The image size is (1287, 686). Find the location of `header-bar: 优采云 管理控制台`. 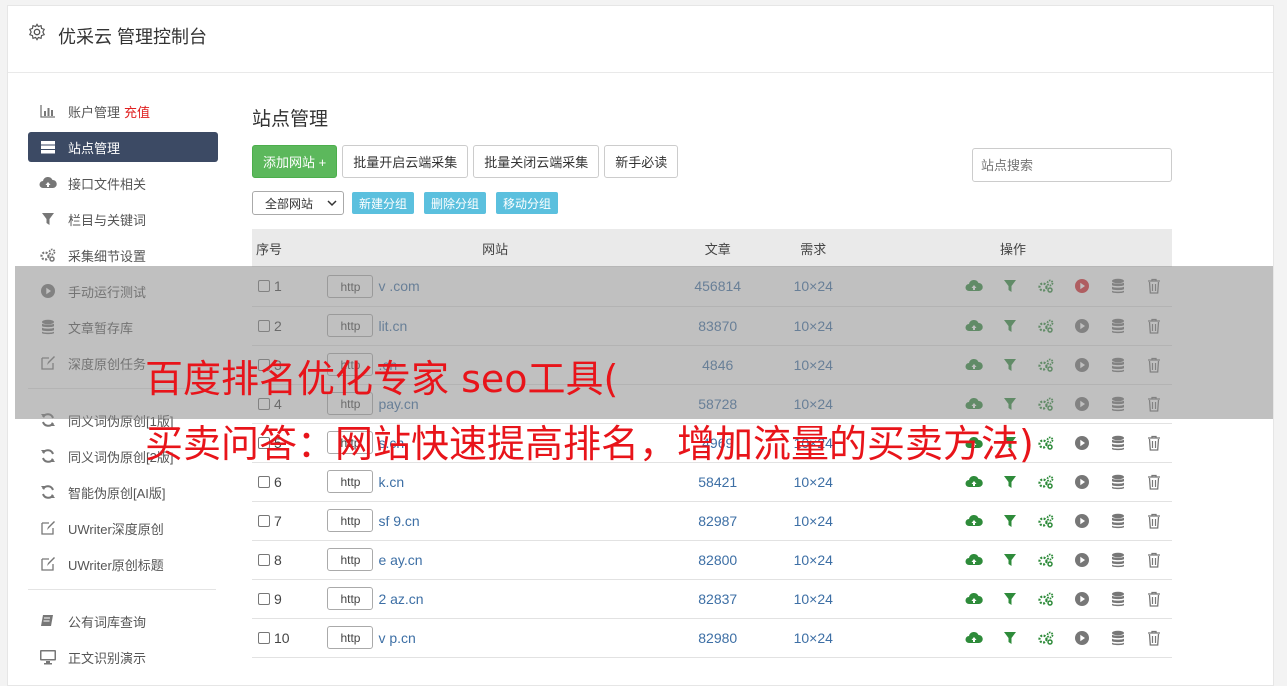

header-bar: 优采云 管理控制台 is located at coordinates (640, 39).